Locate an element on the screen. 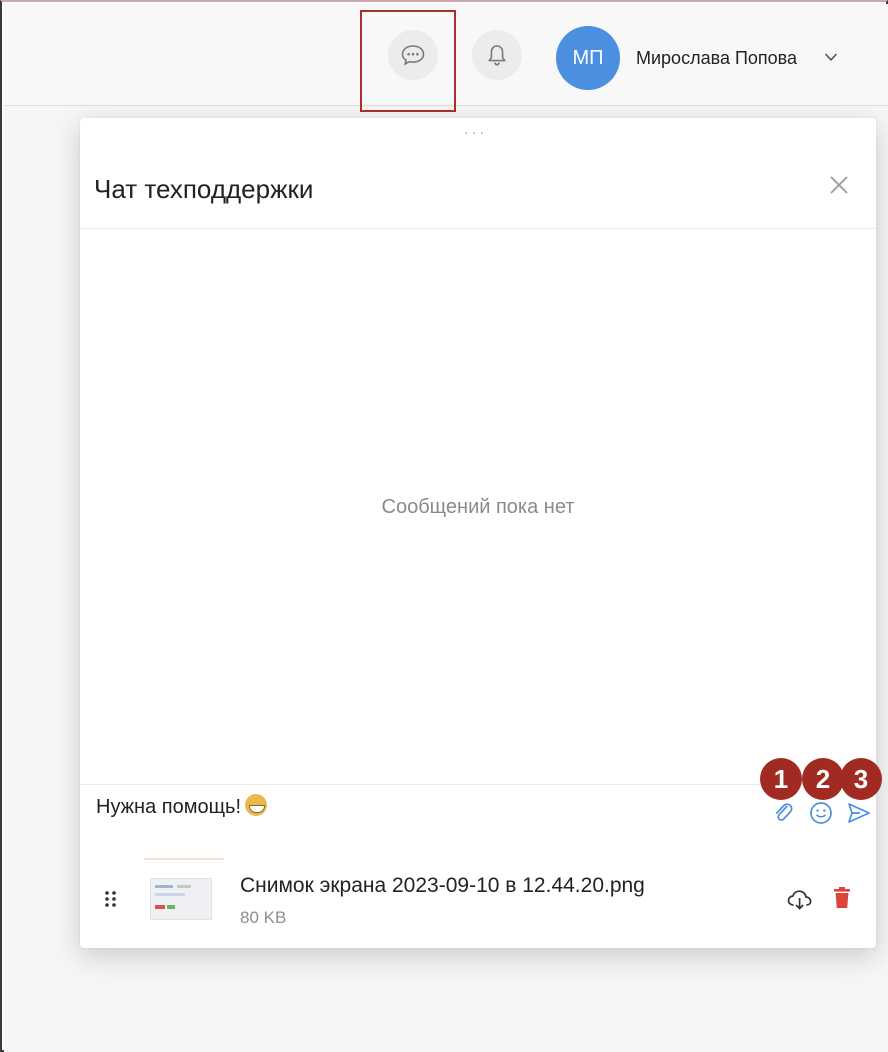  message-input: Нужна помощь! is located at coordinates (182, 806).